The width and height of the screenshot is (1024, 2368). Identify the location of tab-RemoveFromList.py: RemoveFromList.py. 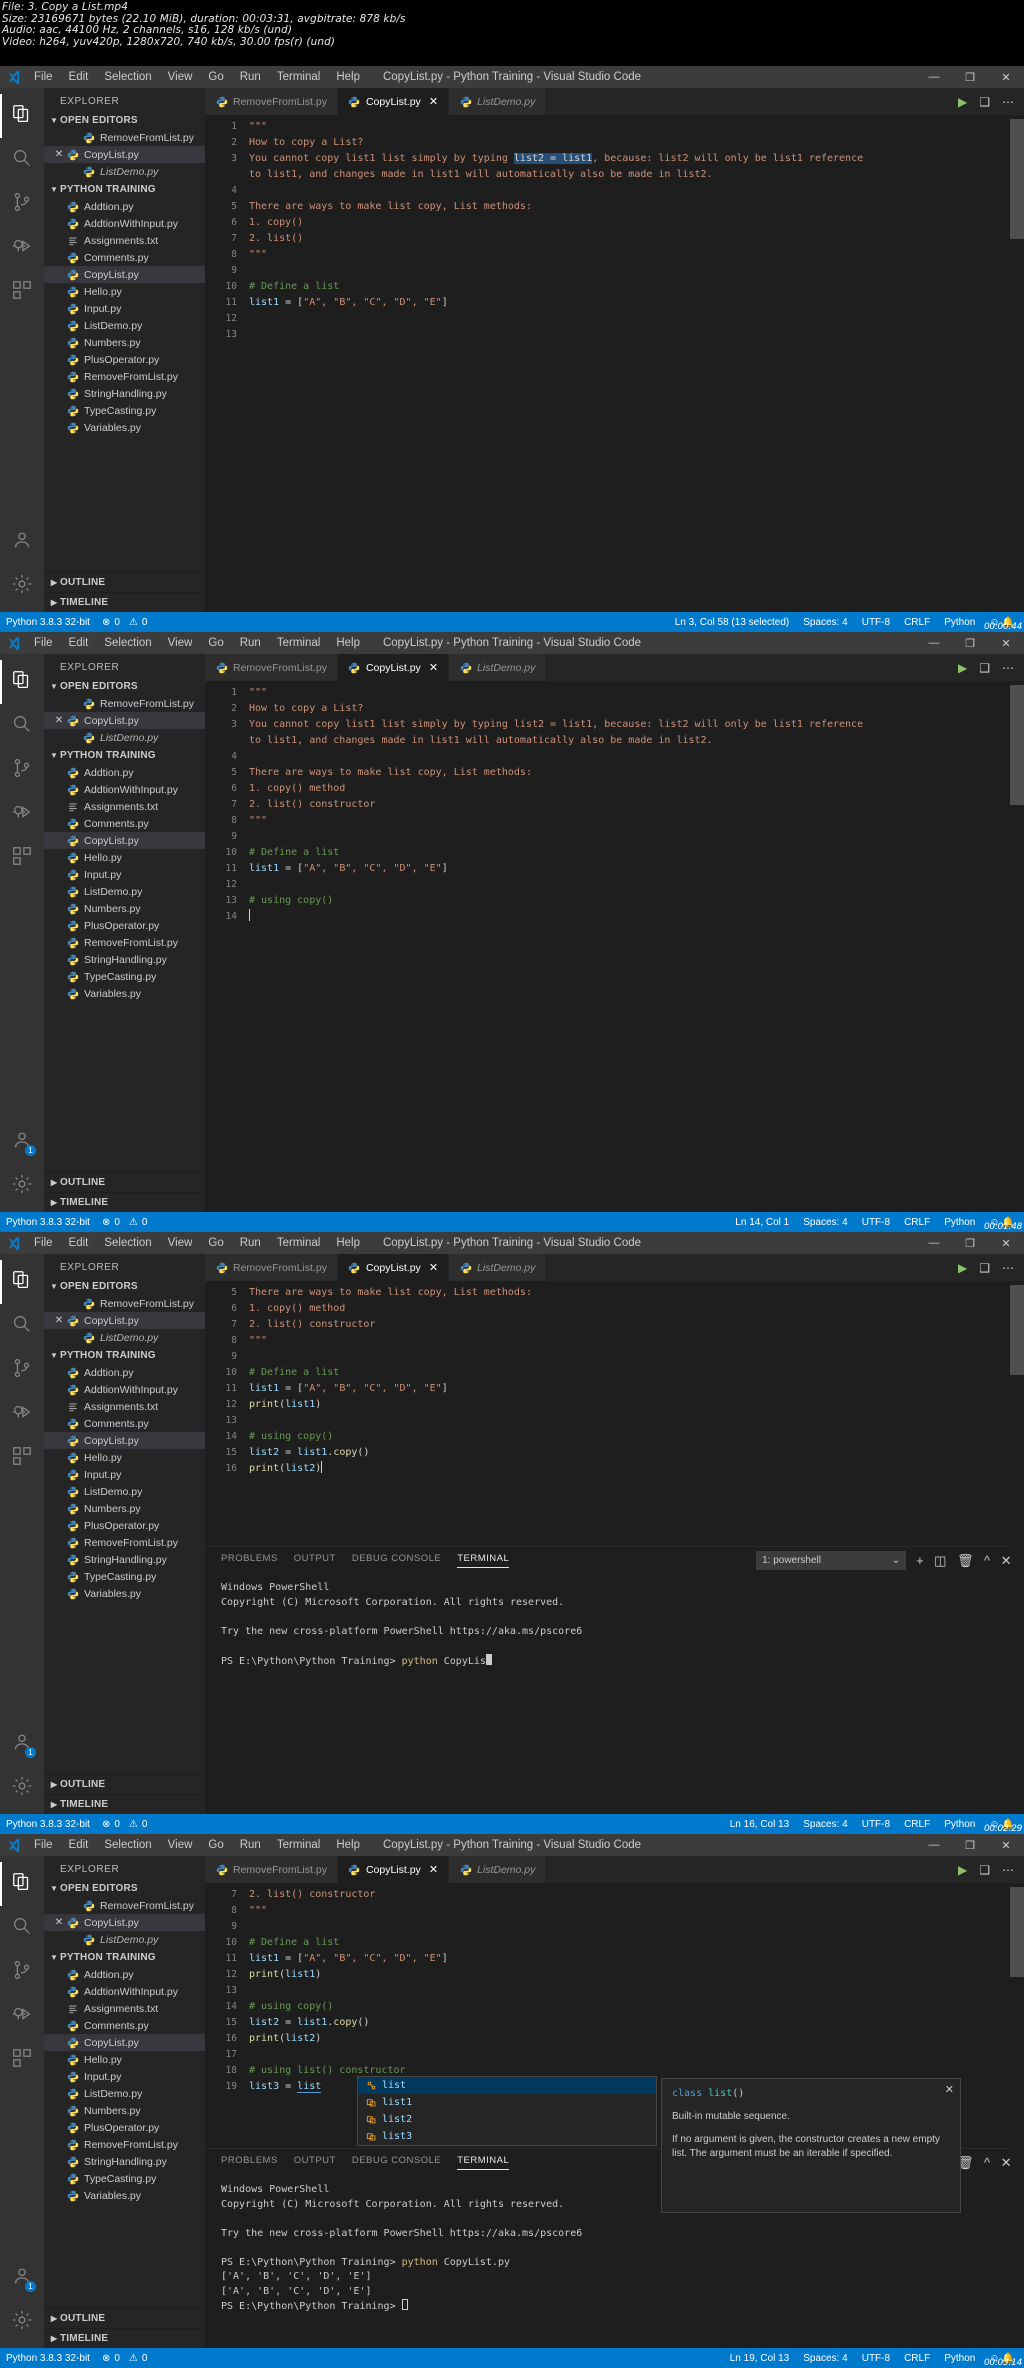
(271, 667).